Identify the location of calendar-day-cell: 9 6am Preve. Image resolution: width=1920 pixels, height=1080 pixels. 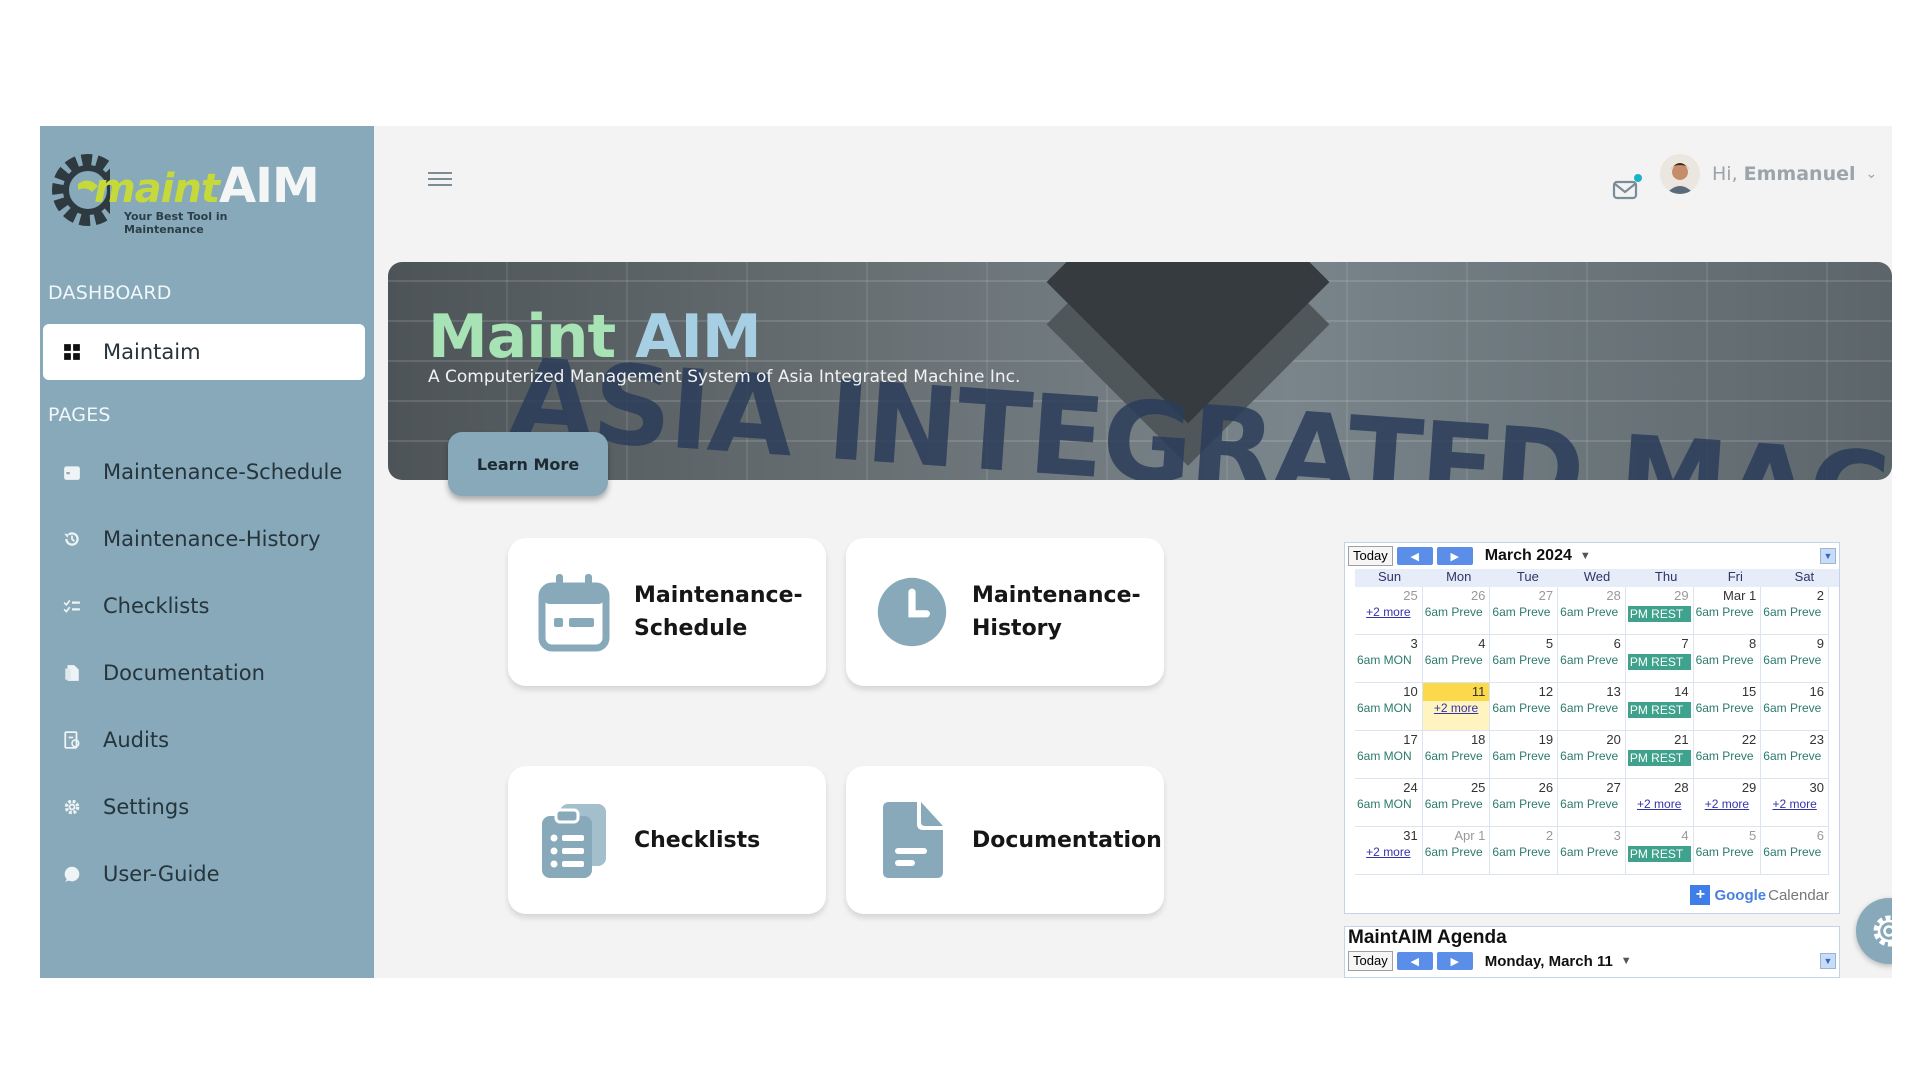
(1795, 659).